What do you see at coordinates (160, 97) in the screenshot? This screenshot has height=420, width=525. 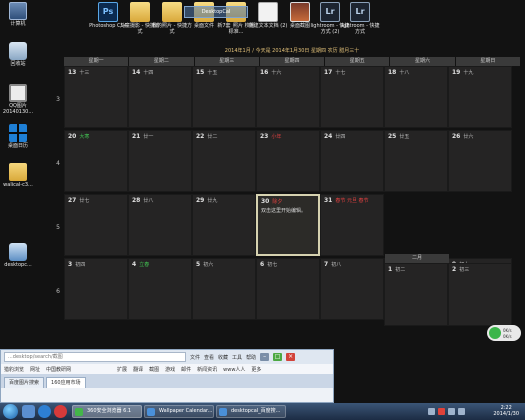 I see `calendar-day-cell: 14 十四` at bounding box center [160, 97].